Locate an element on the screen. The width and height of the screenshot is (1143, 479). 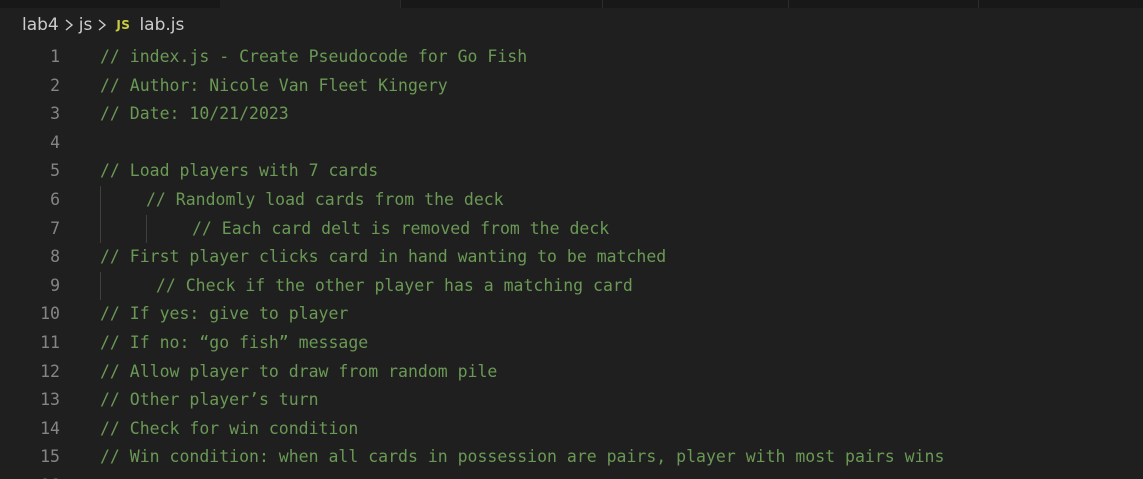
code-line: 13 // Other player’s turn is located at coordinates (571, 400).